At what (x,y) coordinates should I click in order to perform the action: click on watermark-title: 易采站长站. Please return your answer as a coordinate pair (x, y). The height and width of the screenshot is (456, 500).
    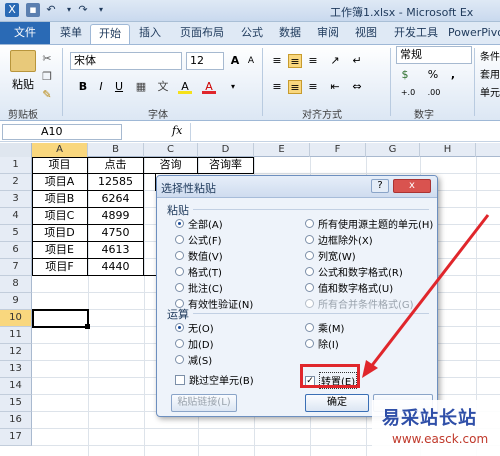
    Looking at the image, I should click on (429, 418).